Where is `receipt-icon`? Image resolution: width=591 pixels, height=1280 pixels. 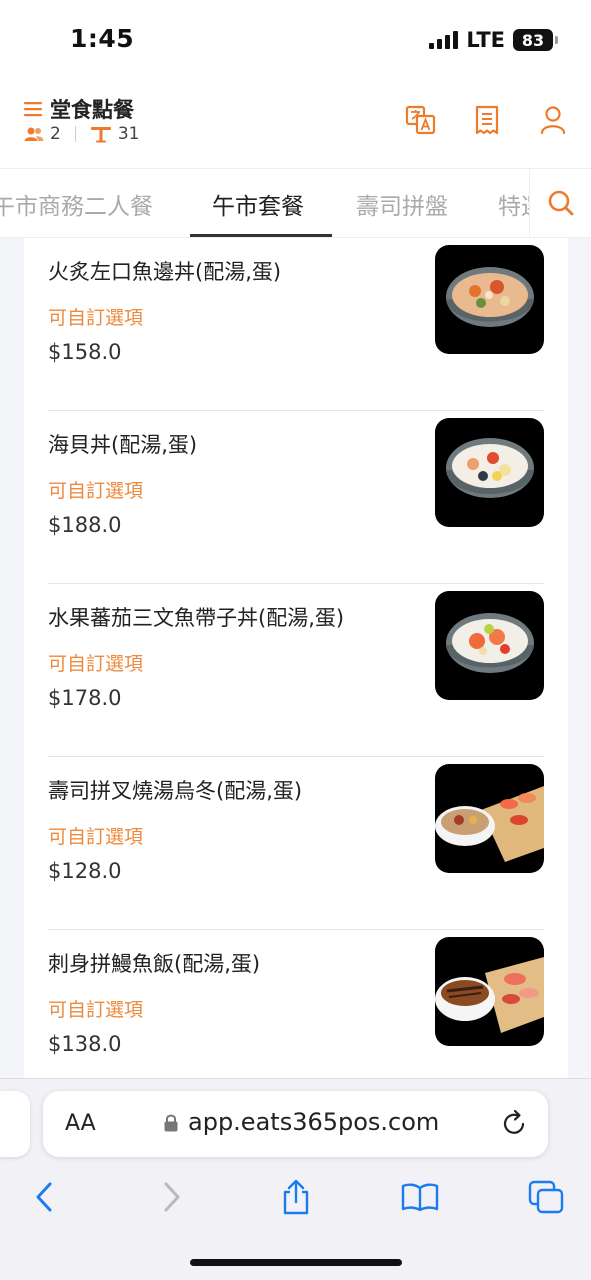 receipt-icon is located at coordinates (487, 120).